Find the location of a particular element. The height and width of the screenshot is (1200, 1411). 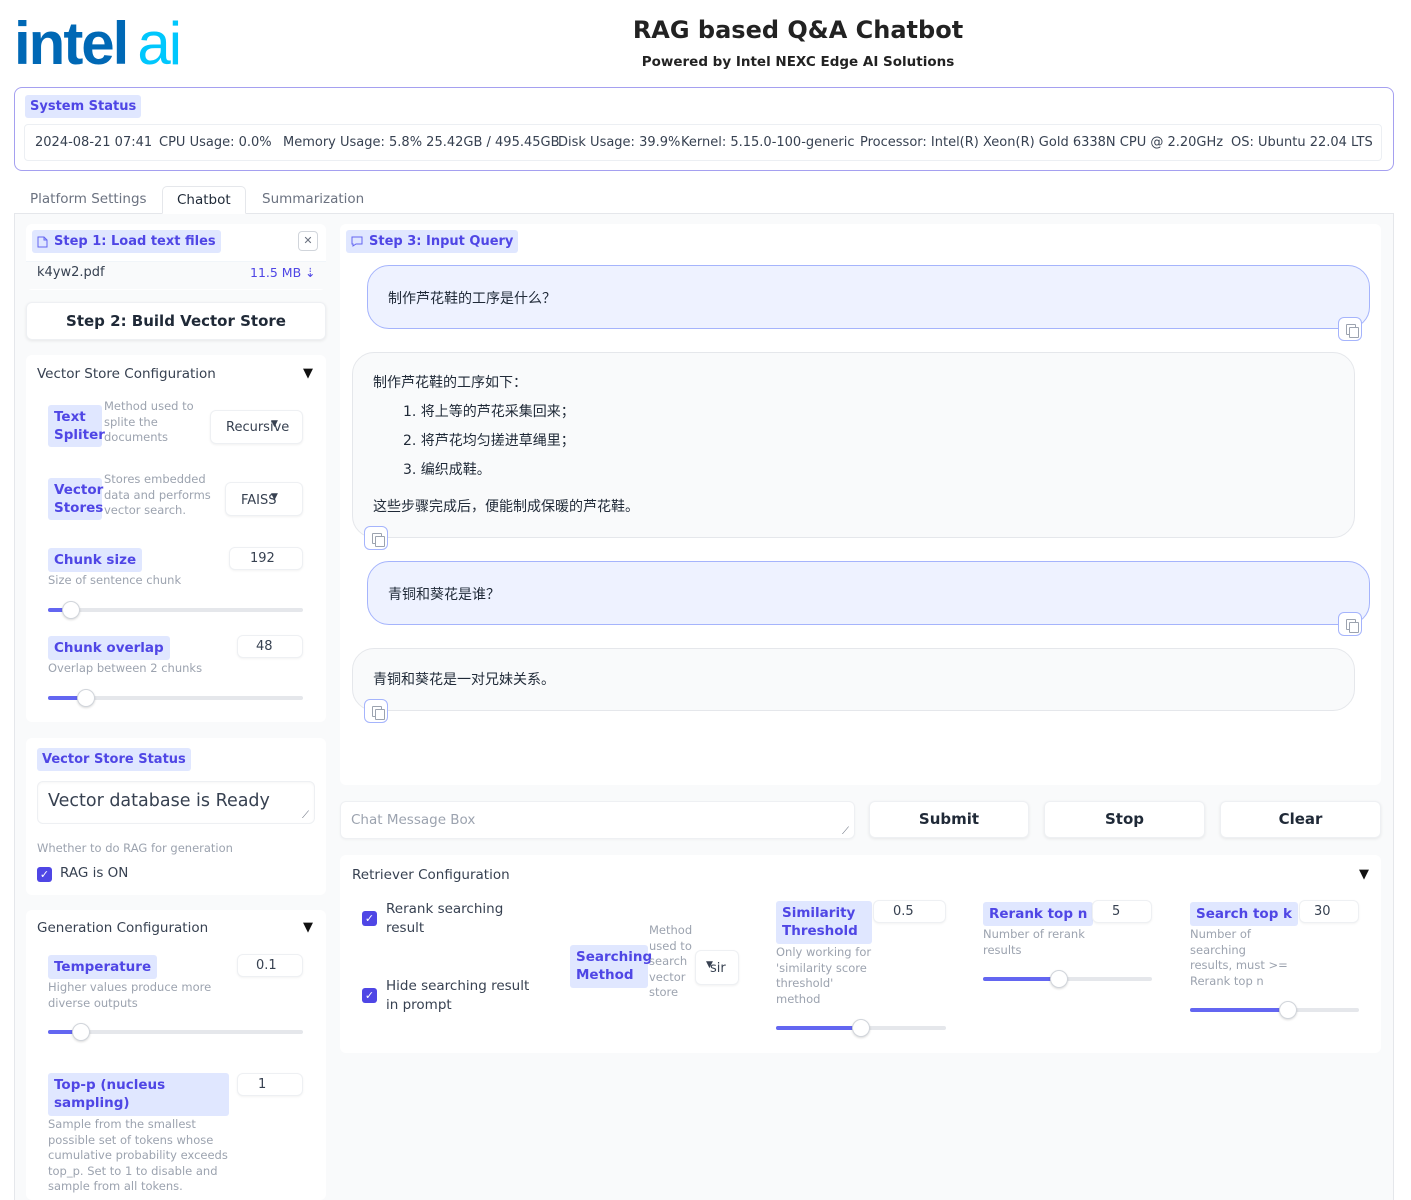

rag-checkbox: ✓ is located at coordinates (44, 874).